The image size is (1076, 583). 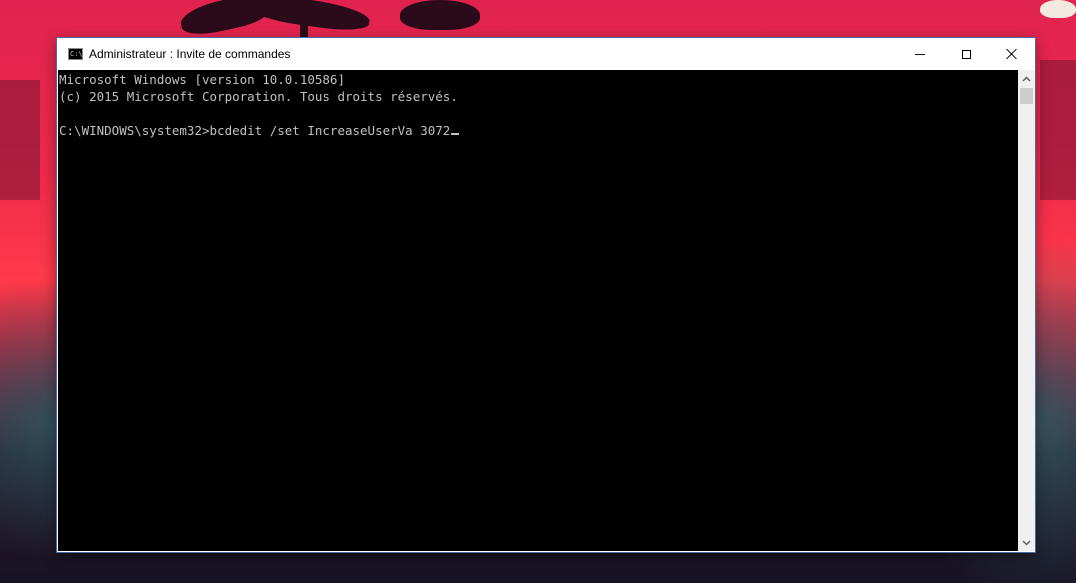 I want to click on chevron-down-icon, so click(x=1026, y=542).